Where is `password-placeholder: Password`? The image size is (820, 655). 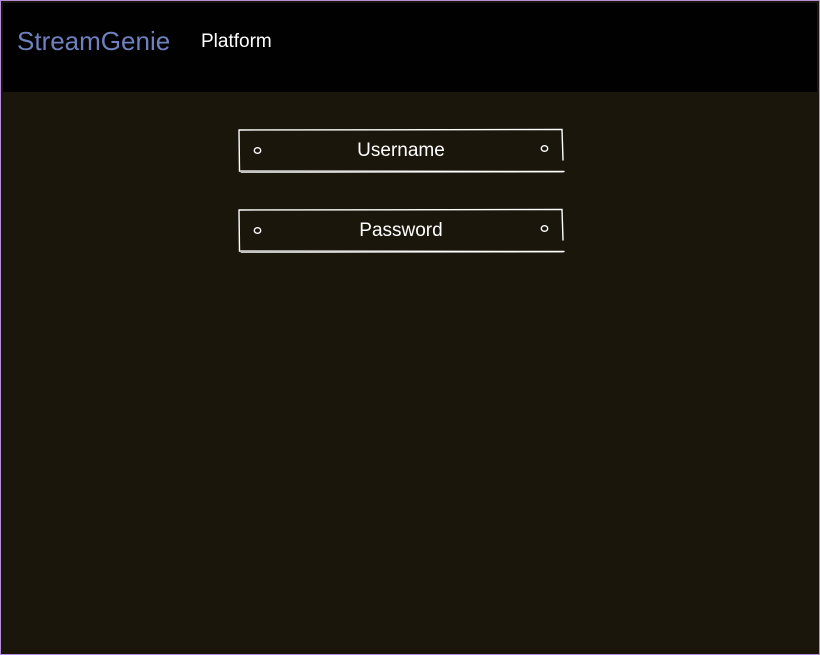
password-placeholder: Password is located at coordinates (401, 230).